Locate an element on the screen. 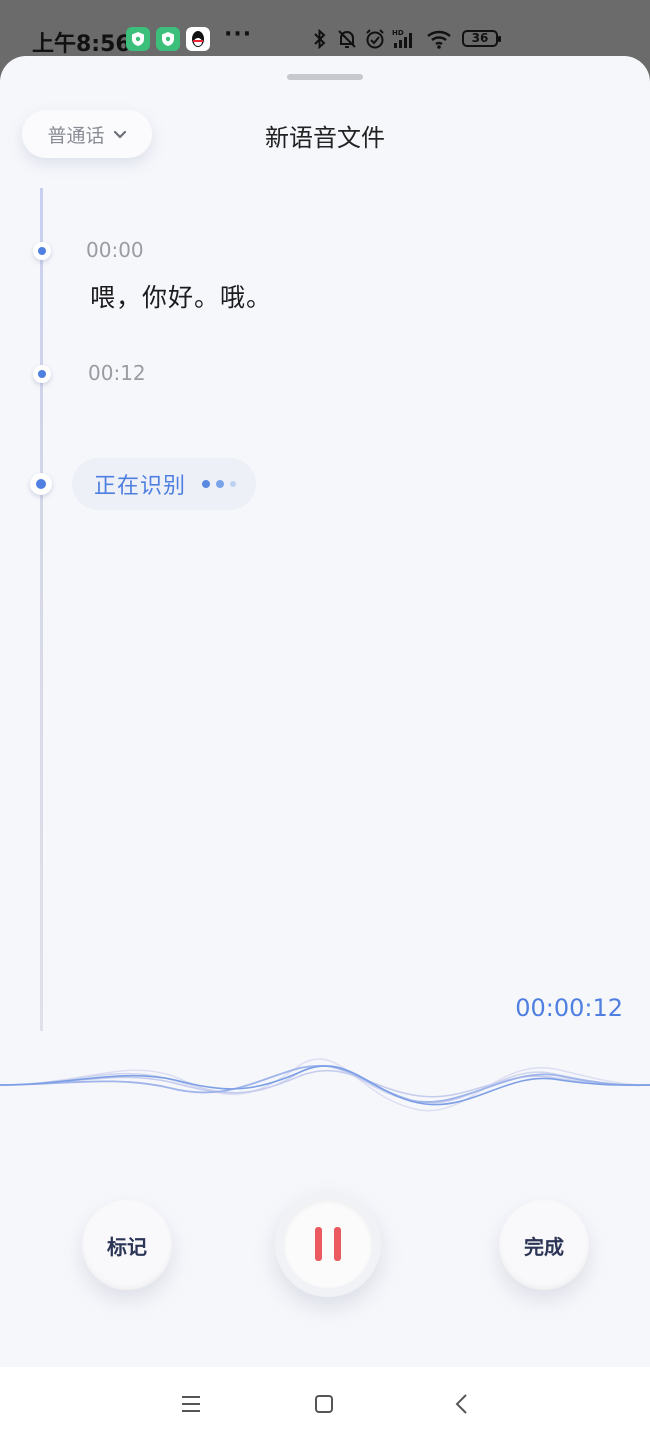 Image resolution: width=650 pixels, height=1445 pixels. timeline-dot-active is located at coordinates (41, 484).